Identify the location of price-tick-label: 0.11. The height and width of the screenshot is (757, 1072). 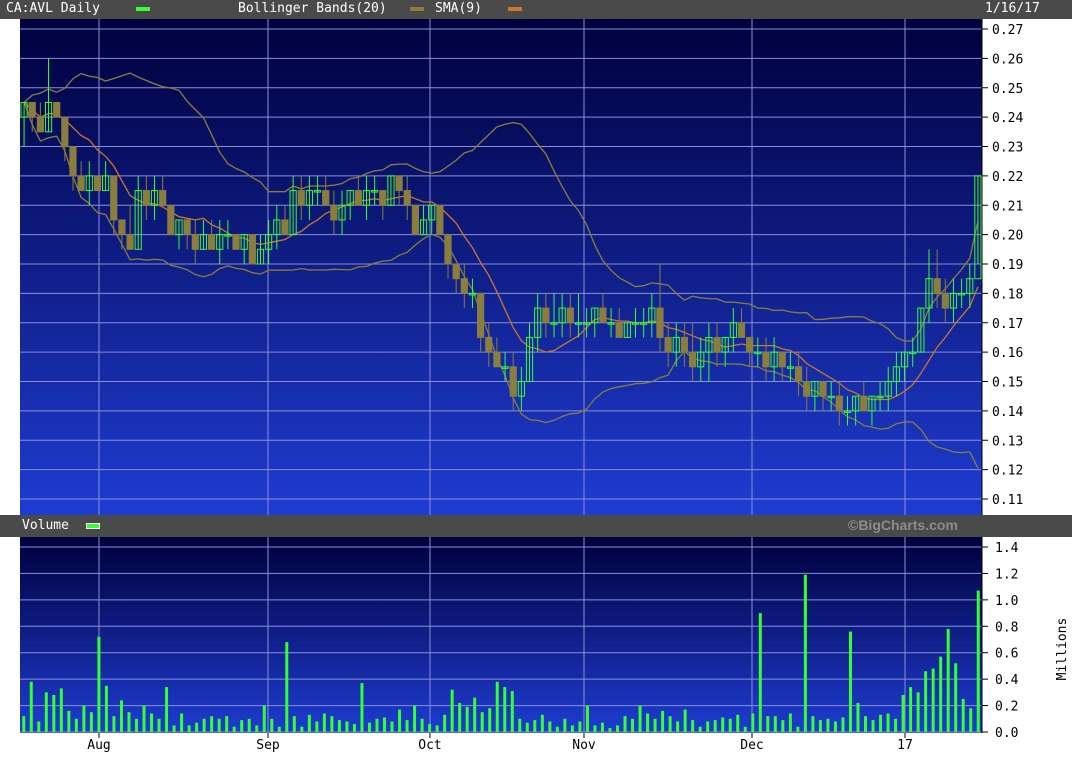
(1007, 500).